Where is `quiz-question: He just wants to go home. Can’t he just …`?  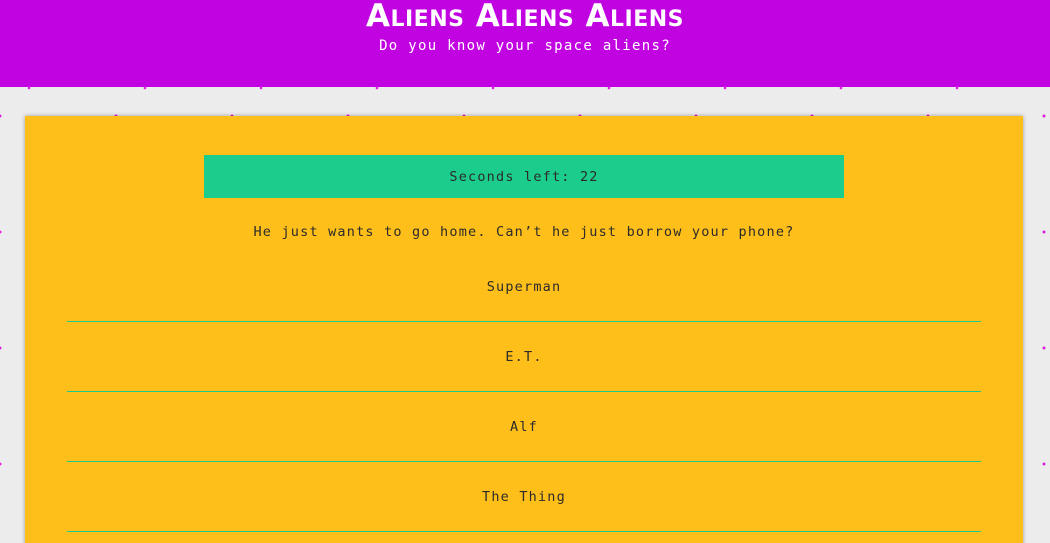 quiz-question: He just wants to go home. Can’t he just … is located at coordinates (524, 232).